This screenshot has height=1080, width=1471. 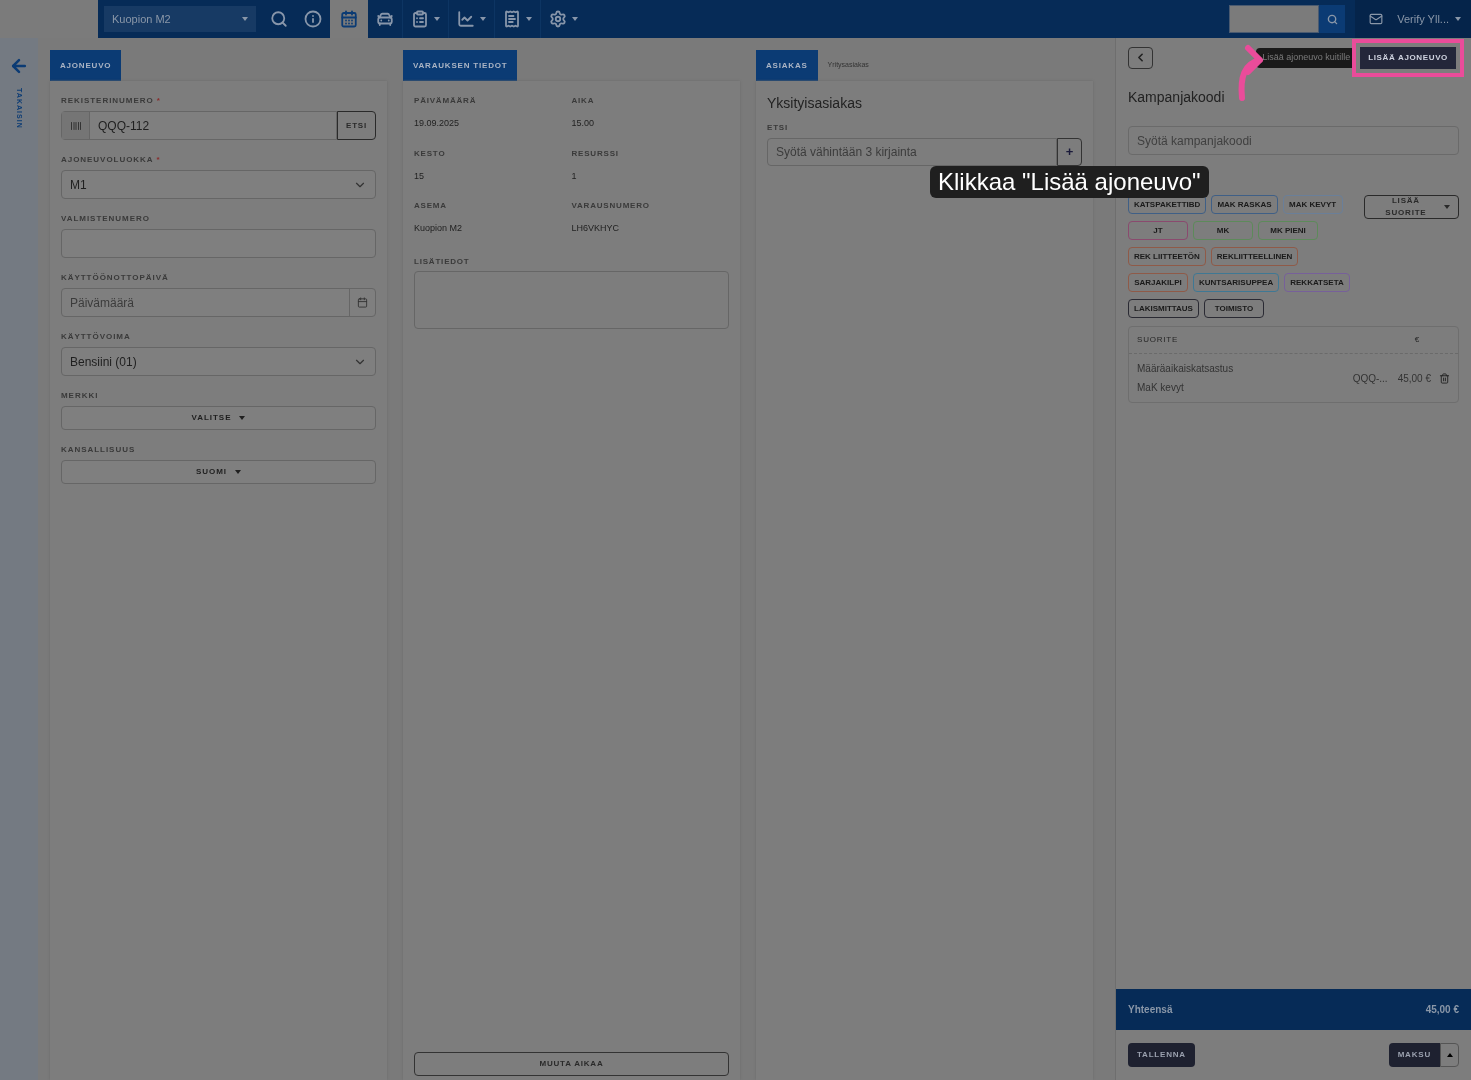 I want to click on customer-heading: Yksityisasiakas, so click(x=815, y=103).